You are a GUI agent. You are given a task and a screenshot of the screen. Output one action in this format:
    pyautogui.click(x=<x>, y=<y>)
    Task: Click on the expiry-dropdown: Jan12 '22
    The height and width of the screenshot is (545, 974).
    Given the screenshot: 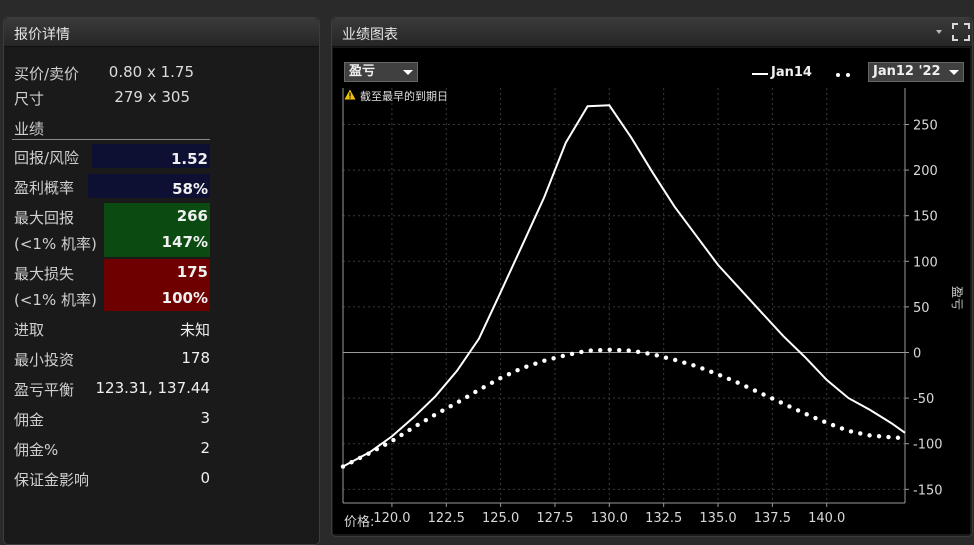 What is the action you would take?
    pyautogui.click(x=916, y=72)
    